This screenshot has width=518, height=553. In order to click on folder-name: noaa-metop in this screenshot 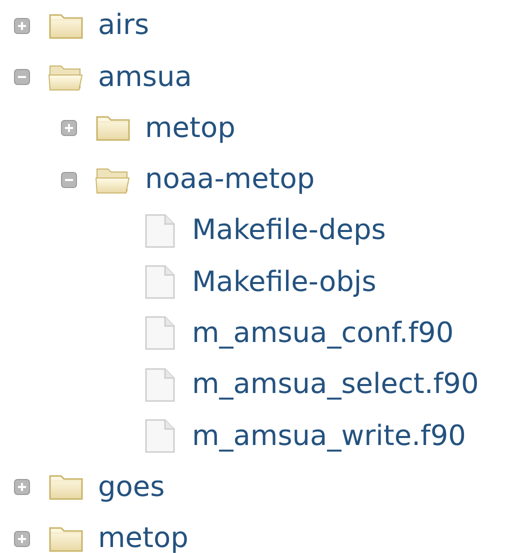, I will do `click(230, 179)`.